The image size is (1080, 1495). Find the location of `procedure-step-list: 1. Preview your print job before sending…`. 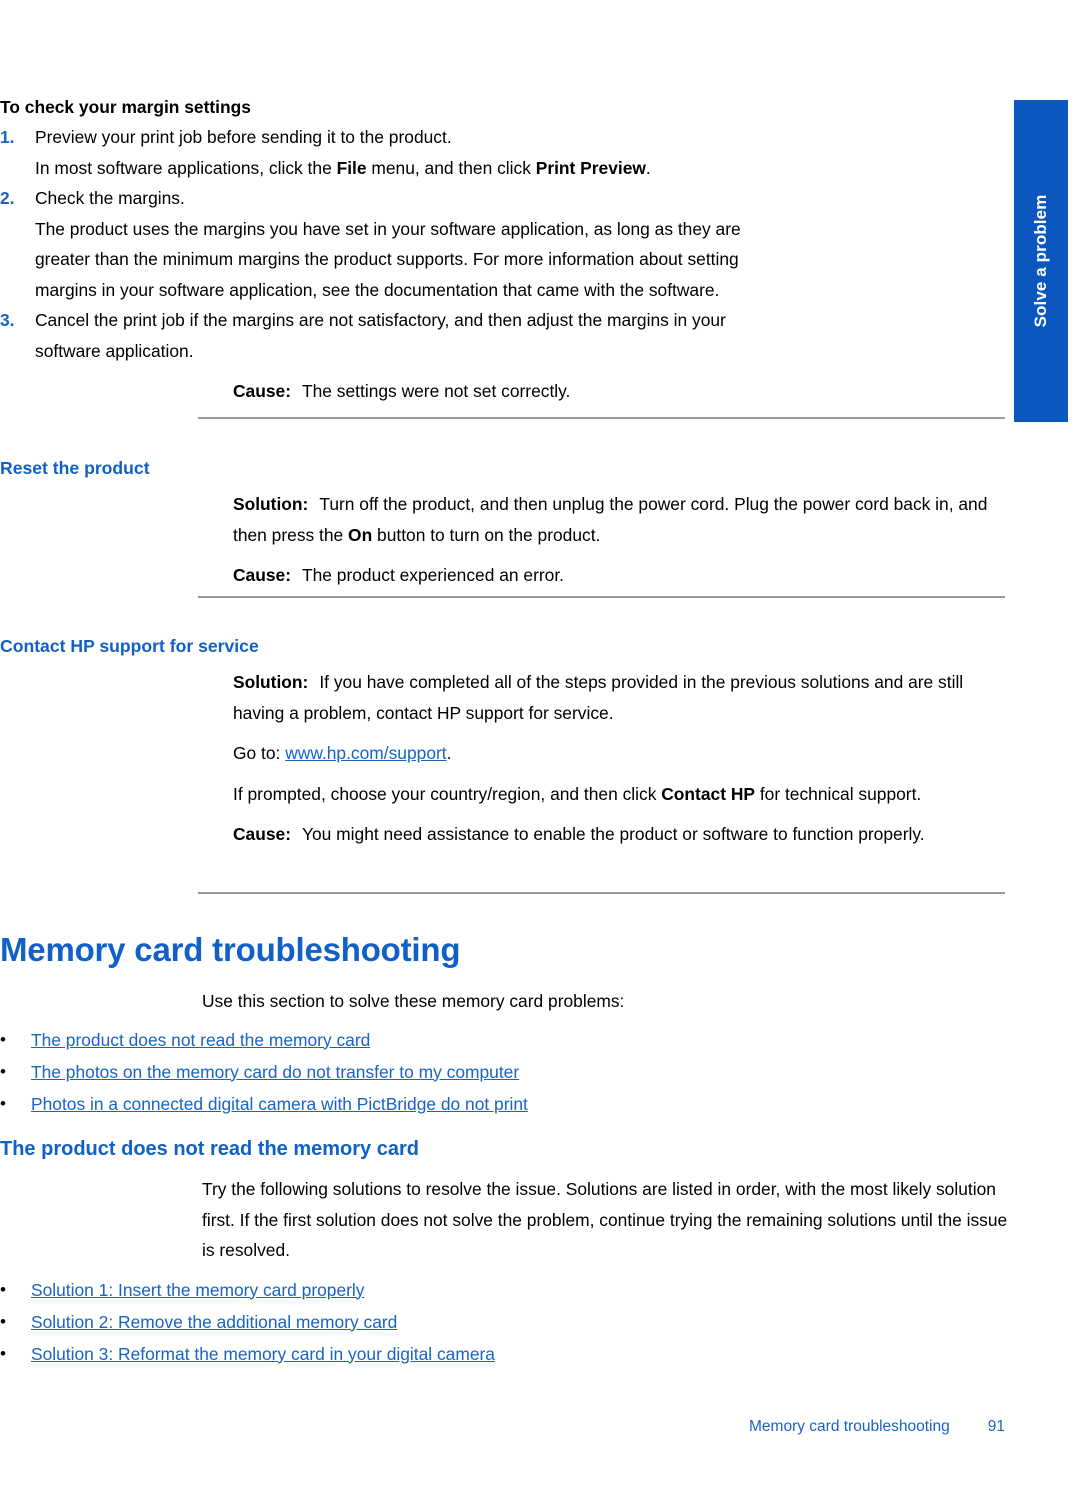

procedure-step-list: 1. Preview your print job before sending… is located at coordinates (387, 244).